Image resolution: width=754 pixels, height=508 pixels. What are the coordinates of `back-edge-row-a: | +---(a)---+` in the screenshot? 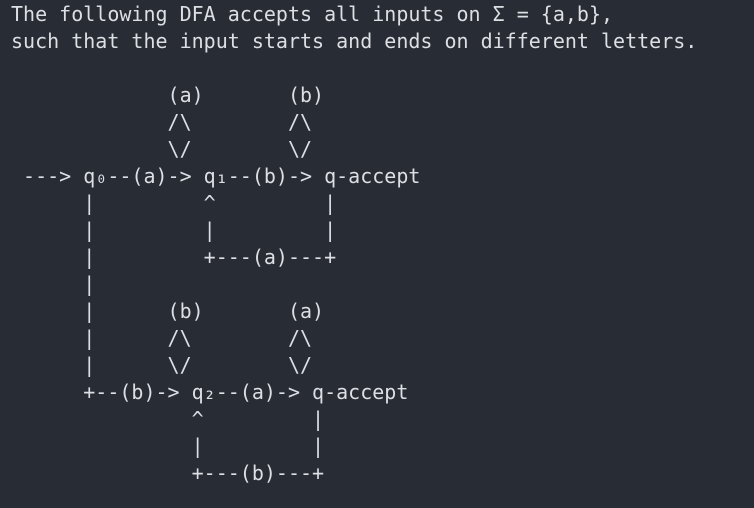 It's located at (174, 257).